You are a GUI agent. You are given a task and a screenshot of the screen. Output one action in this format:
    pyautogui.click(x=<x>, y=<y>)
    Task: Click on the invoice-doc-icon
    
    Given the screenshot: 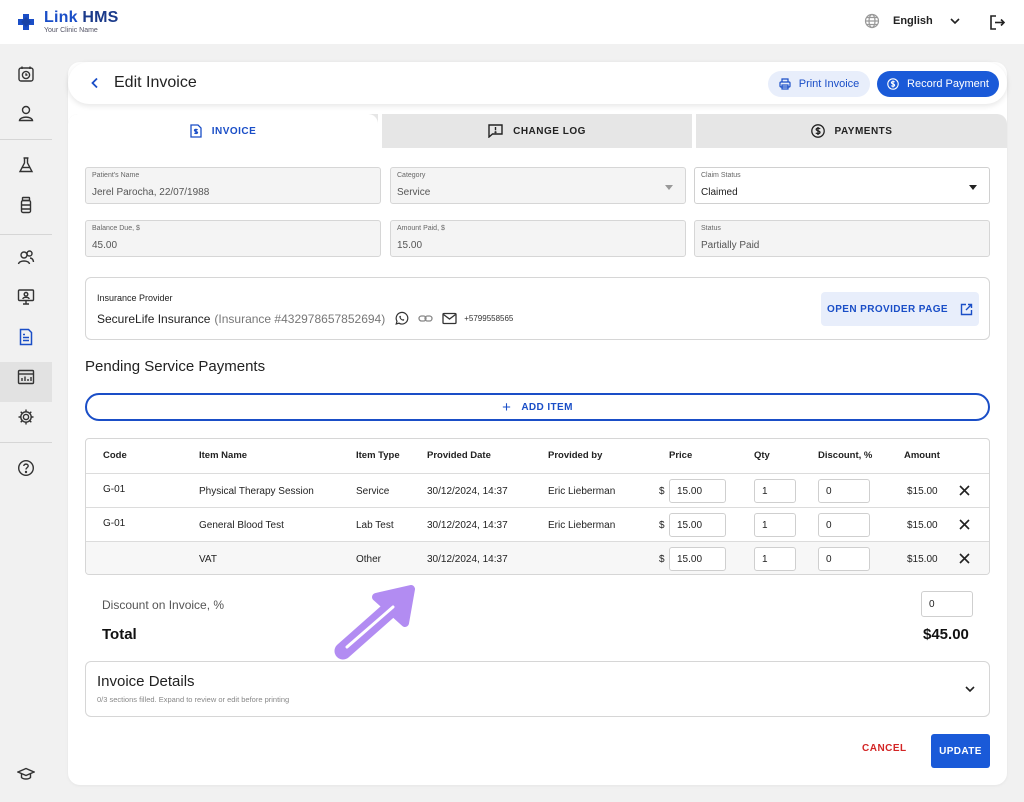 What is the action you would take?
    pyautogui.click(x=196, y=131)
    